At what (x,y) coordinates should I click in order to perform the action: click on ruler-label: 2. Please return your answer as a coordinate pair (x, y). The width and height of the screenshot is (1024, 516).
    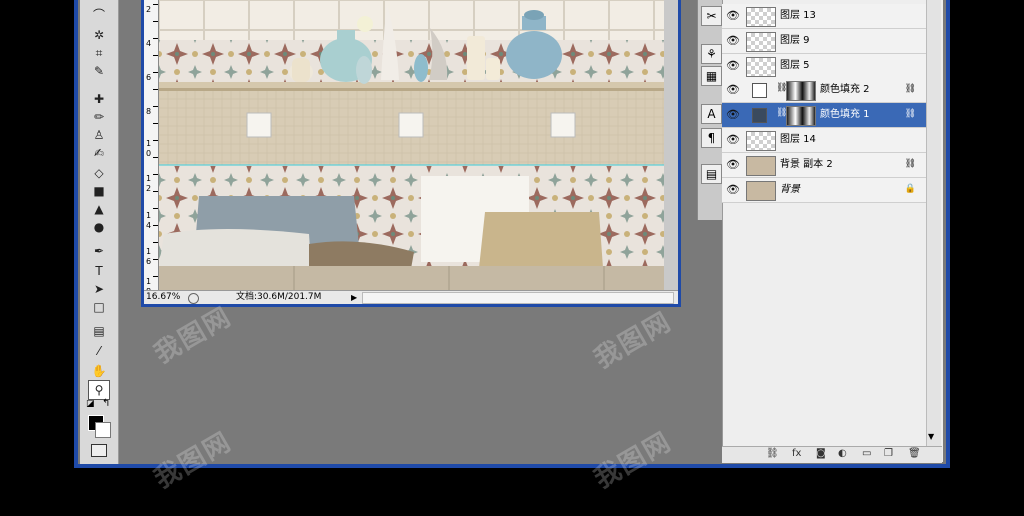
    Looking at the image, I should click on (149, 9).